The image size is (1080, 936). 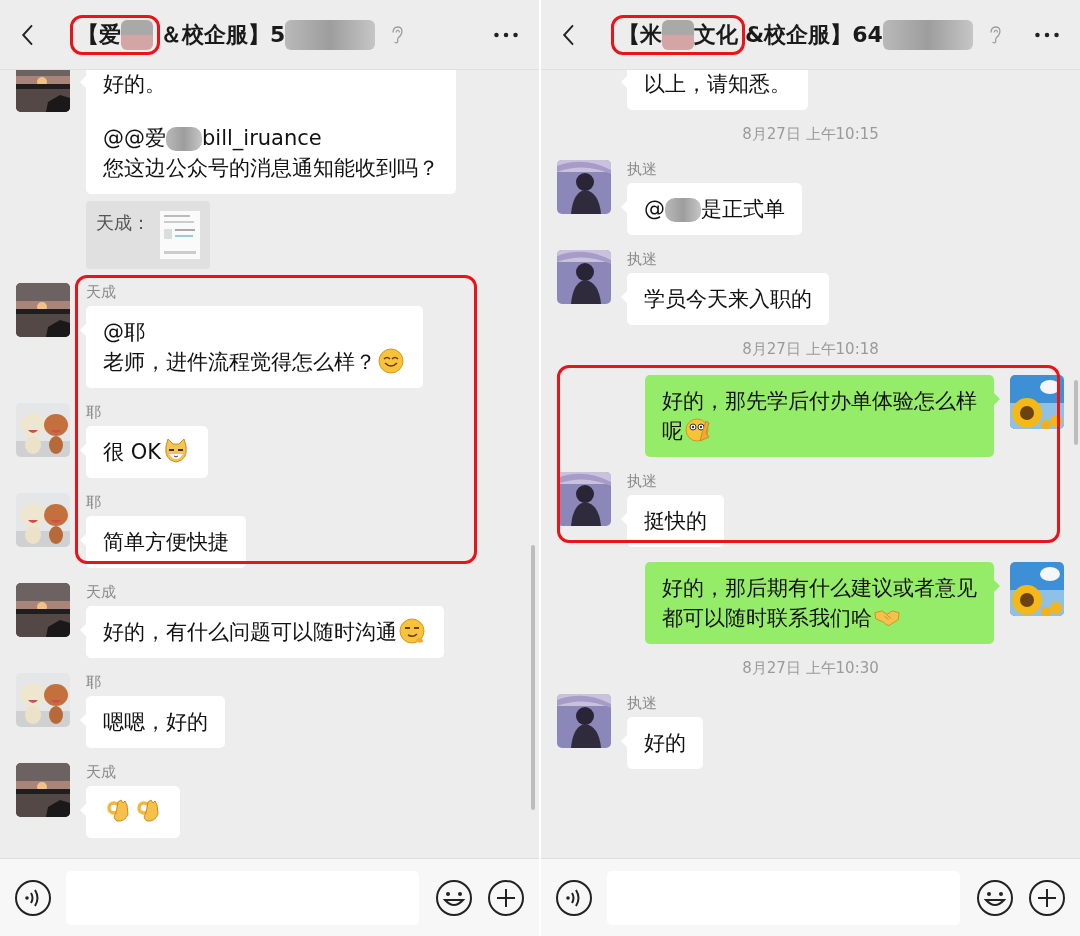 I want to click on message-text: 好的，有什么问题可以随时沟通, so click(x=250, y=632).